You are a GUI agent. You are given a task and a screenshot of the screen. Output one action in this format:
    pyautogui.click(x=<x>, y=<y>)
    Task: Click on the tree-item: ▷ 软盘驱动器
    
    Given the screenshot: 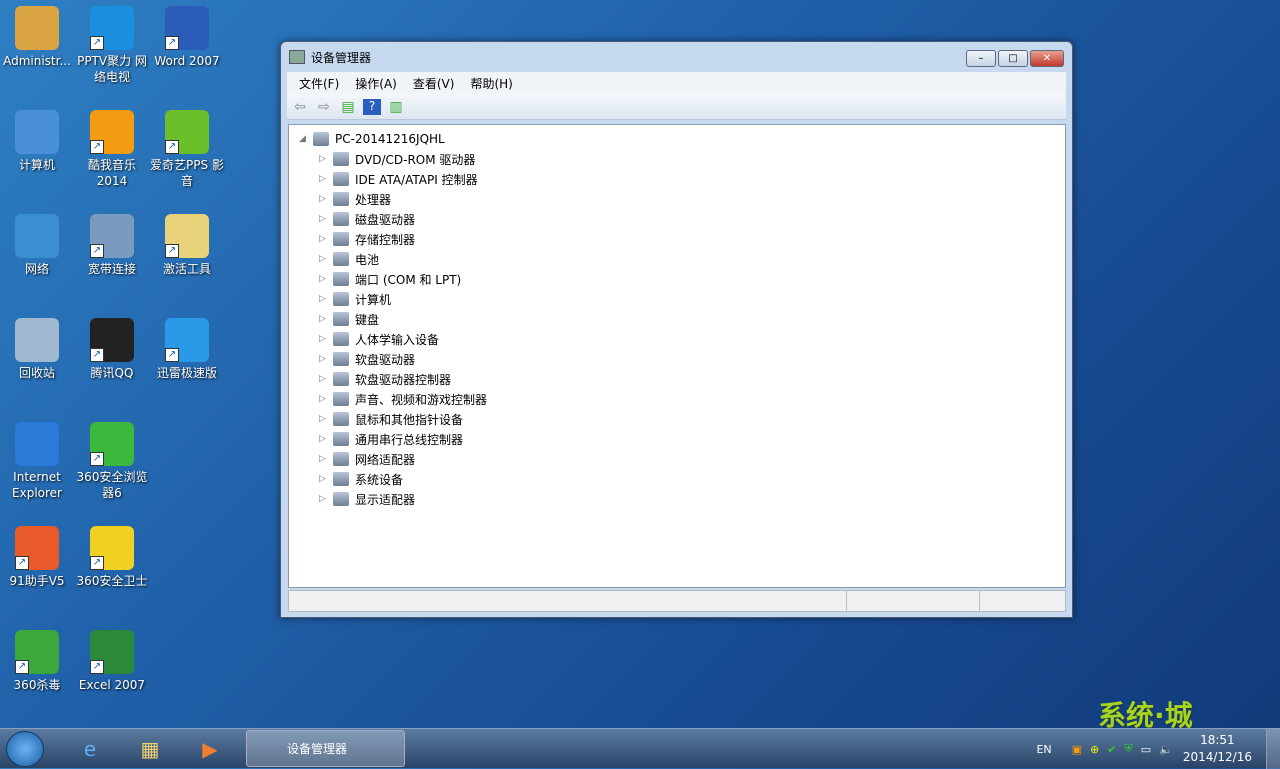 What is the action you would take?
    pyautogui.click(x=682, y=359)
    